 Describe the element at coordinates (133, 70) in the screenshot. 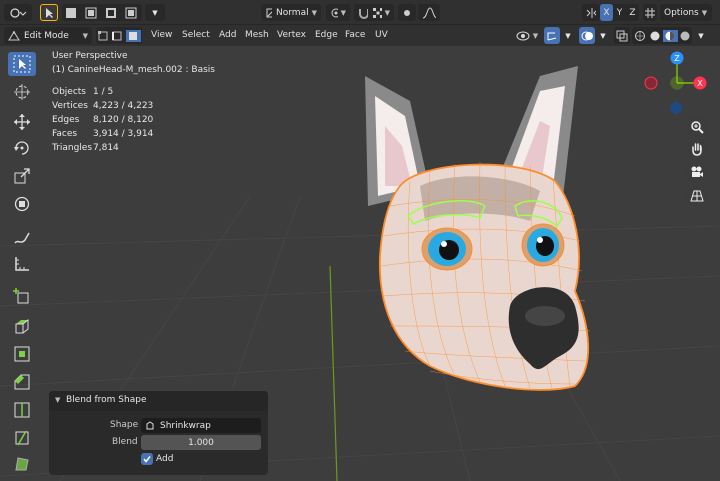

I see `object-name-label: (1) CanineHead-M_mesh.002 : Basis` at that location.